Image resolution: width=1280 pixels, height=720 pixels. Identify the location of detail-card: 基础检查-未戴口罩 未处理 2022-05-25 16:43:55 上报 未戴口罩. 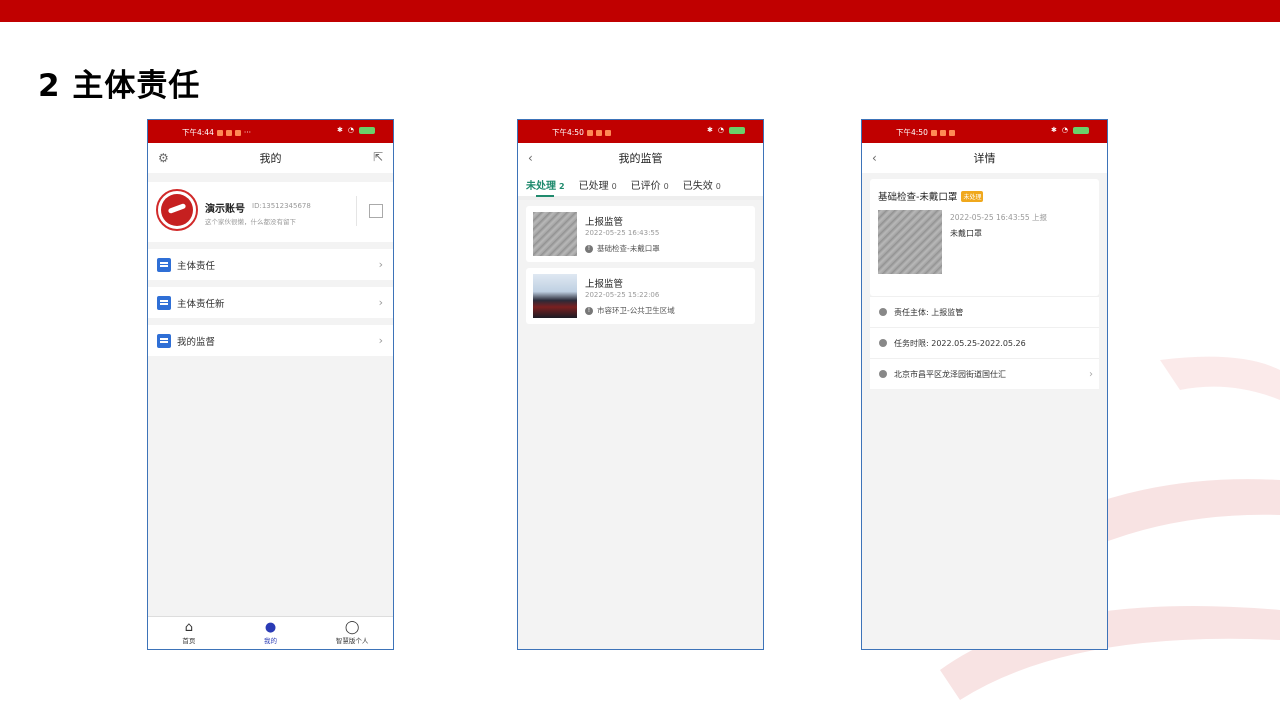
(984, 237).